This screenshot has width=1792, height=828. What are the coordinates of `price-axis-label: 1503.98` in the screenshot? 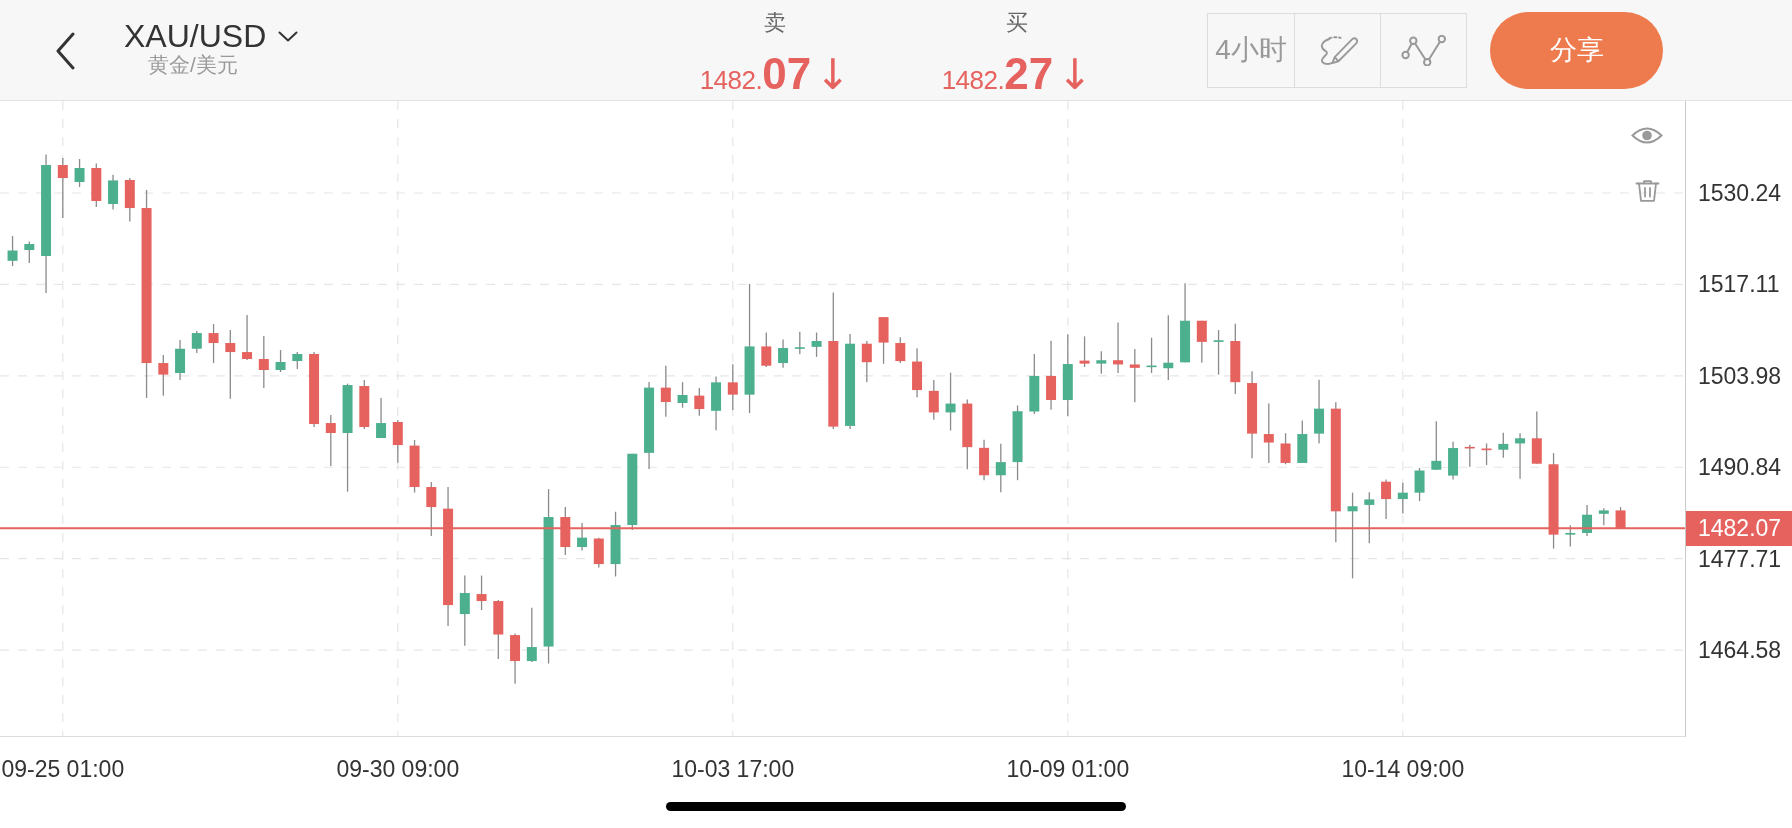 It's located at (1740, 375).